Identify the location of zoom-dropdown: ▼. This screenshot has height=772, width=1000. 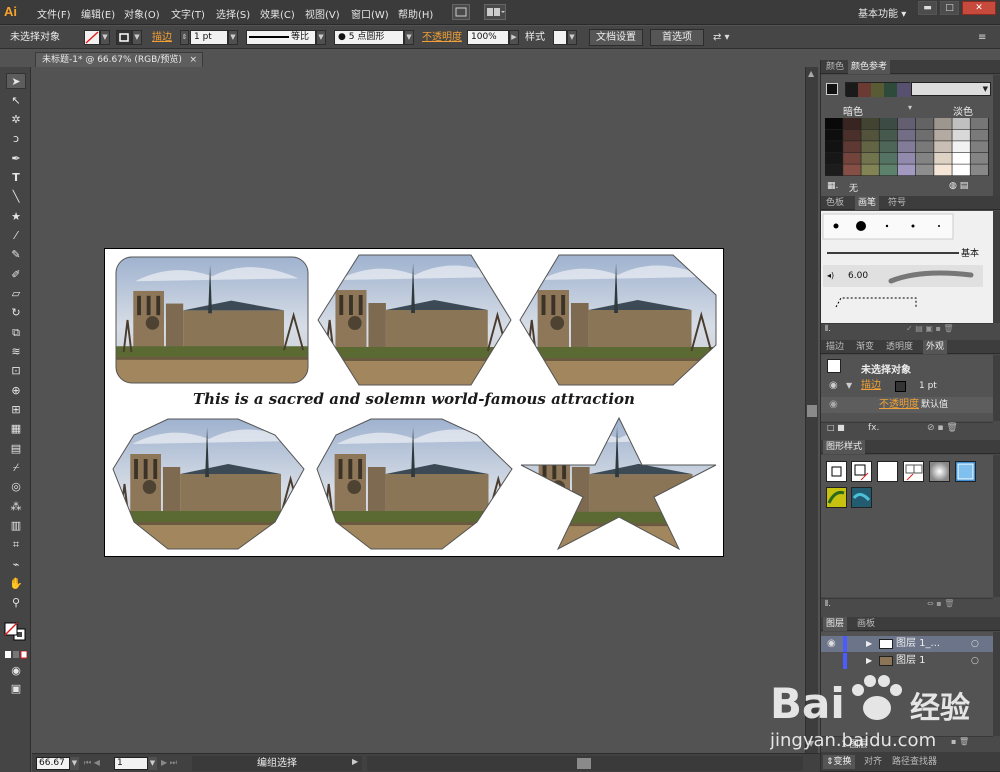
(74, 763).